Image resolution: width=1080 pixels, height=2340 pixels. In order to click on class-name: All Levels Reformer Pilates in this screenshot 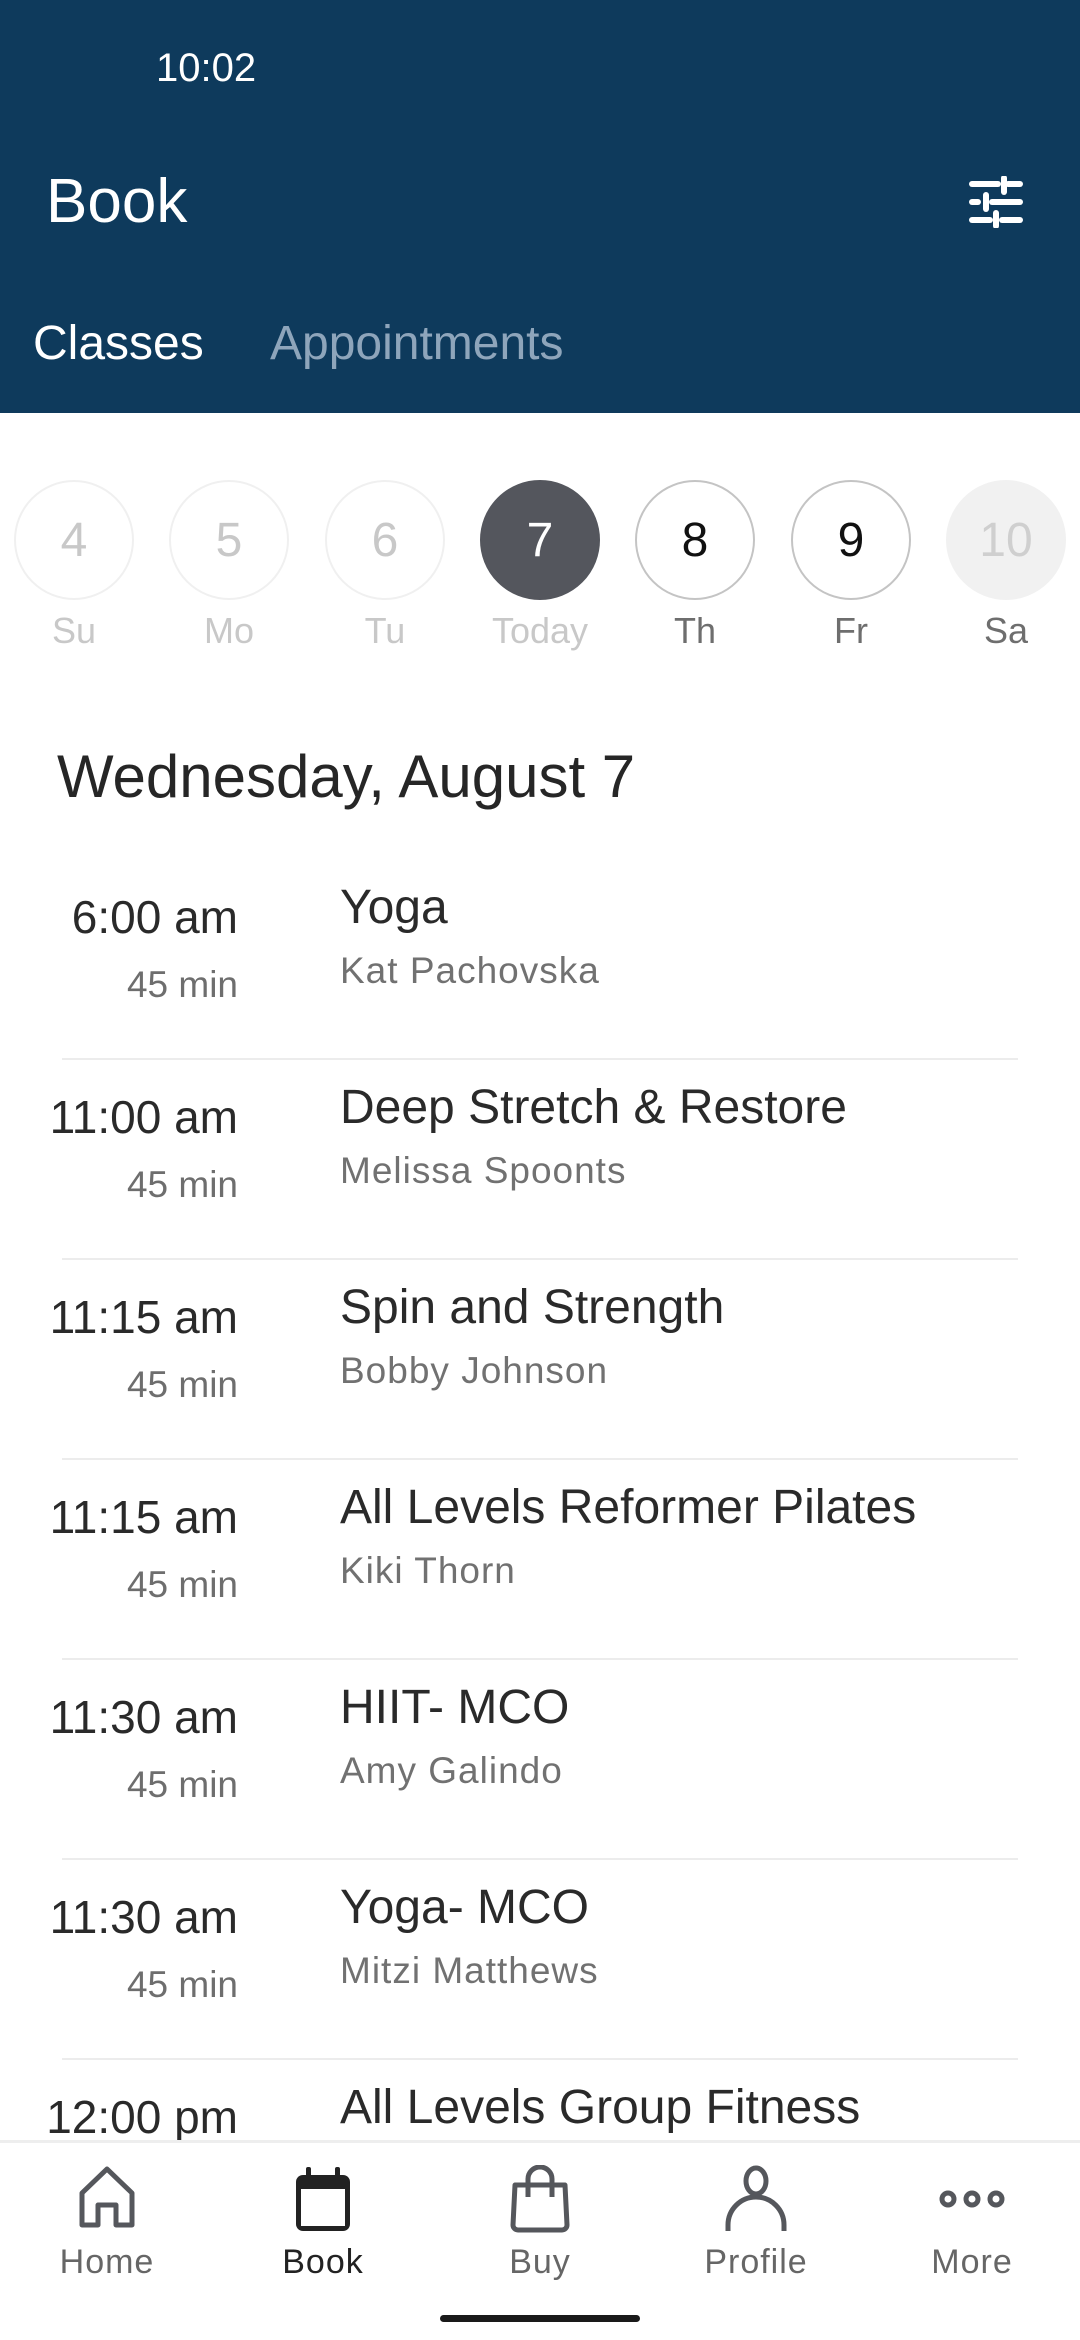, I will do `click(628, 1507)`.